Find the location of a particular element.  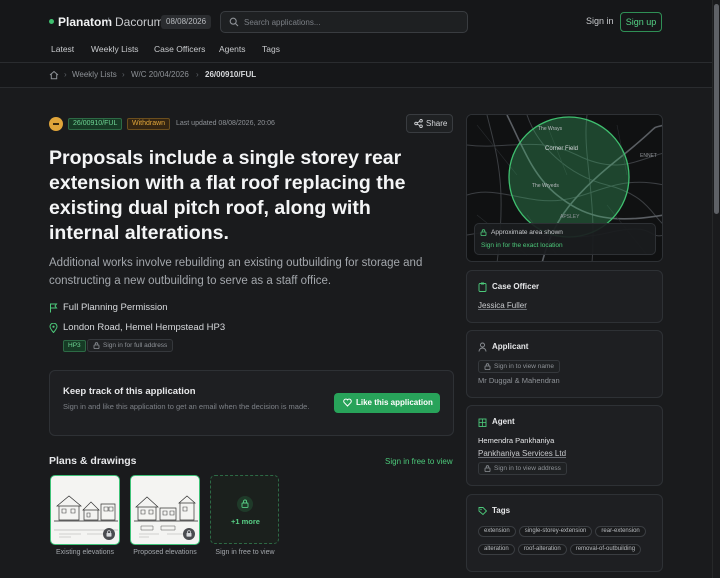

full-address-lock-chip: Sign in for full address is located at coordinates (130, 345).